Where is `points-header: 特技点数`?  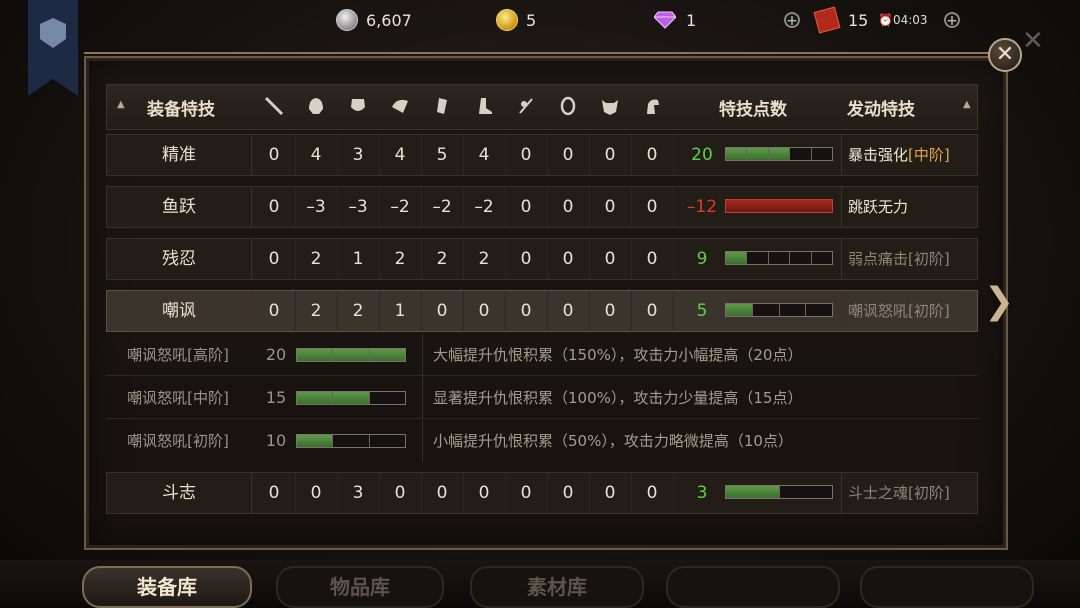
points-header: 特技点数 is located at coordinates (753, 110).